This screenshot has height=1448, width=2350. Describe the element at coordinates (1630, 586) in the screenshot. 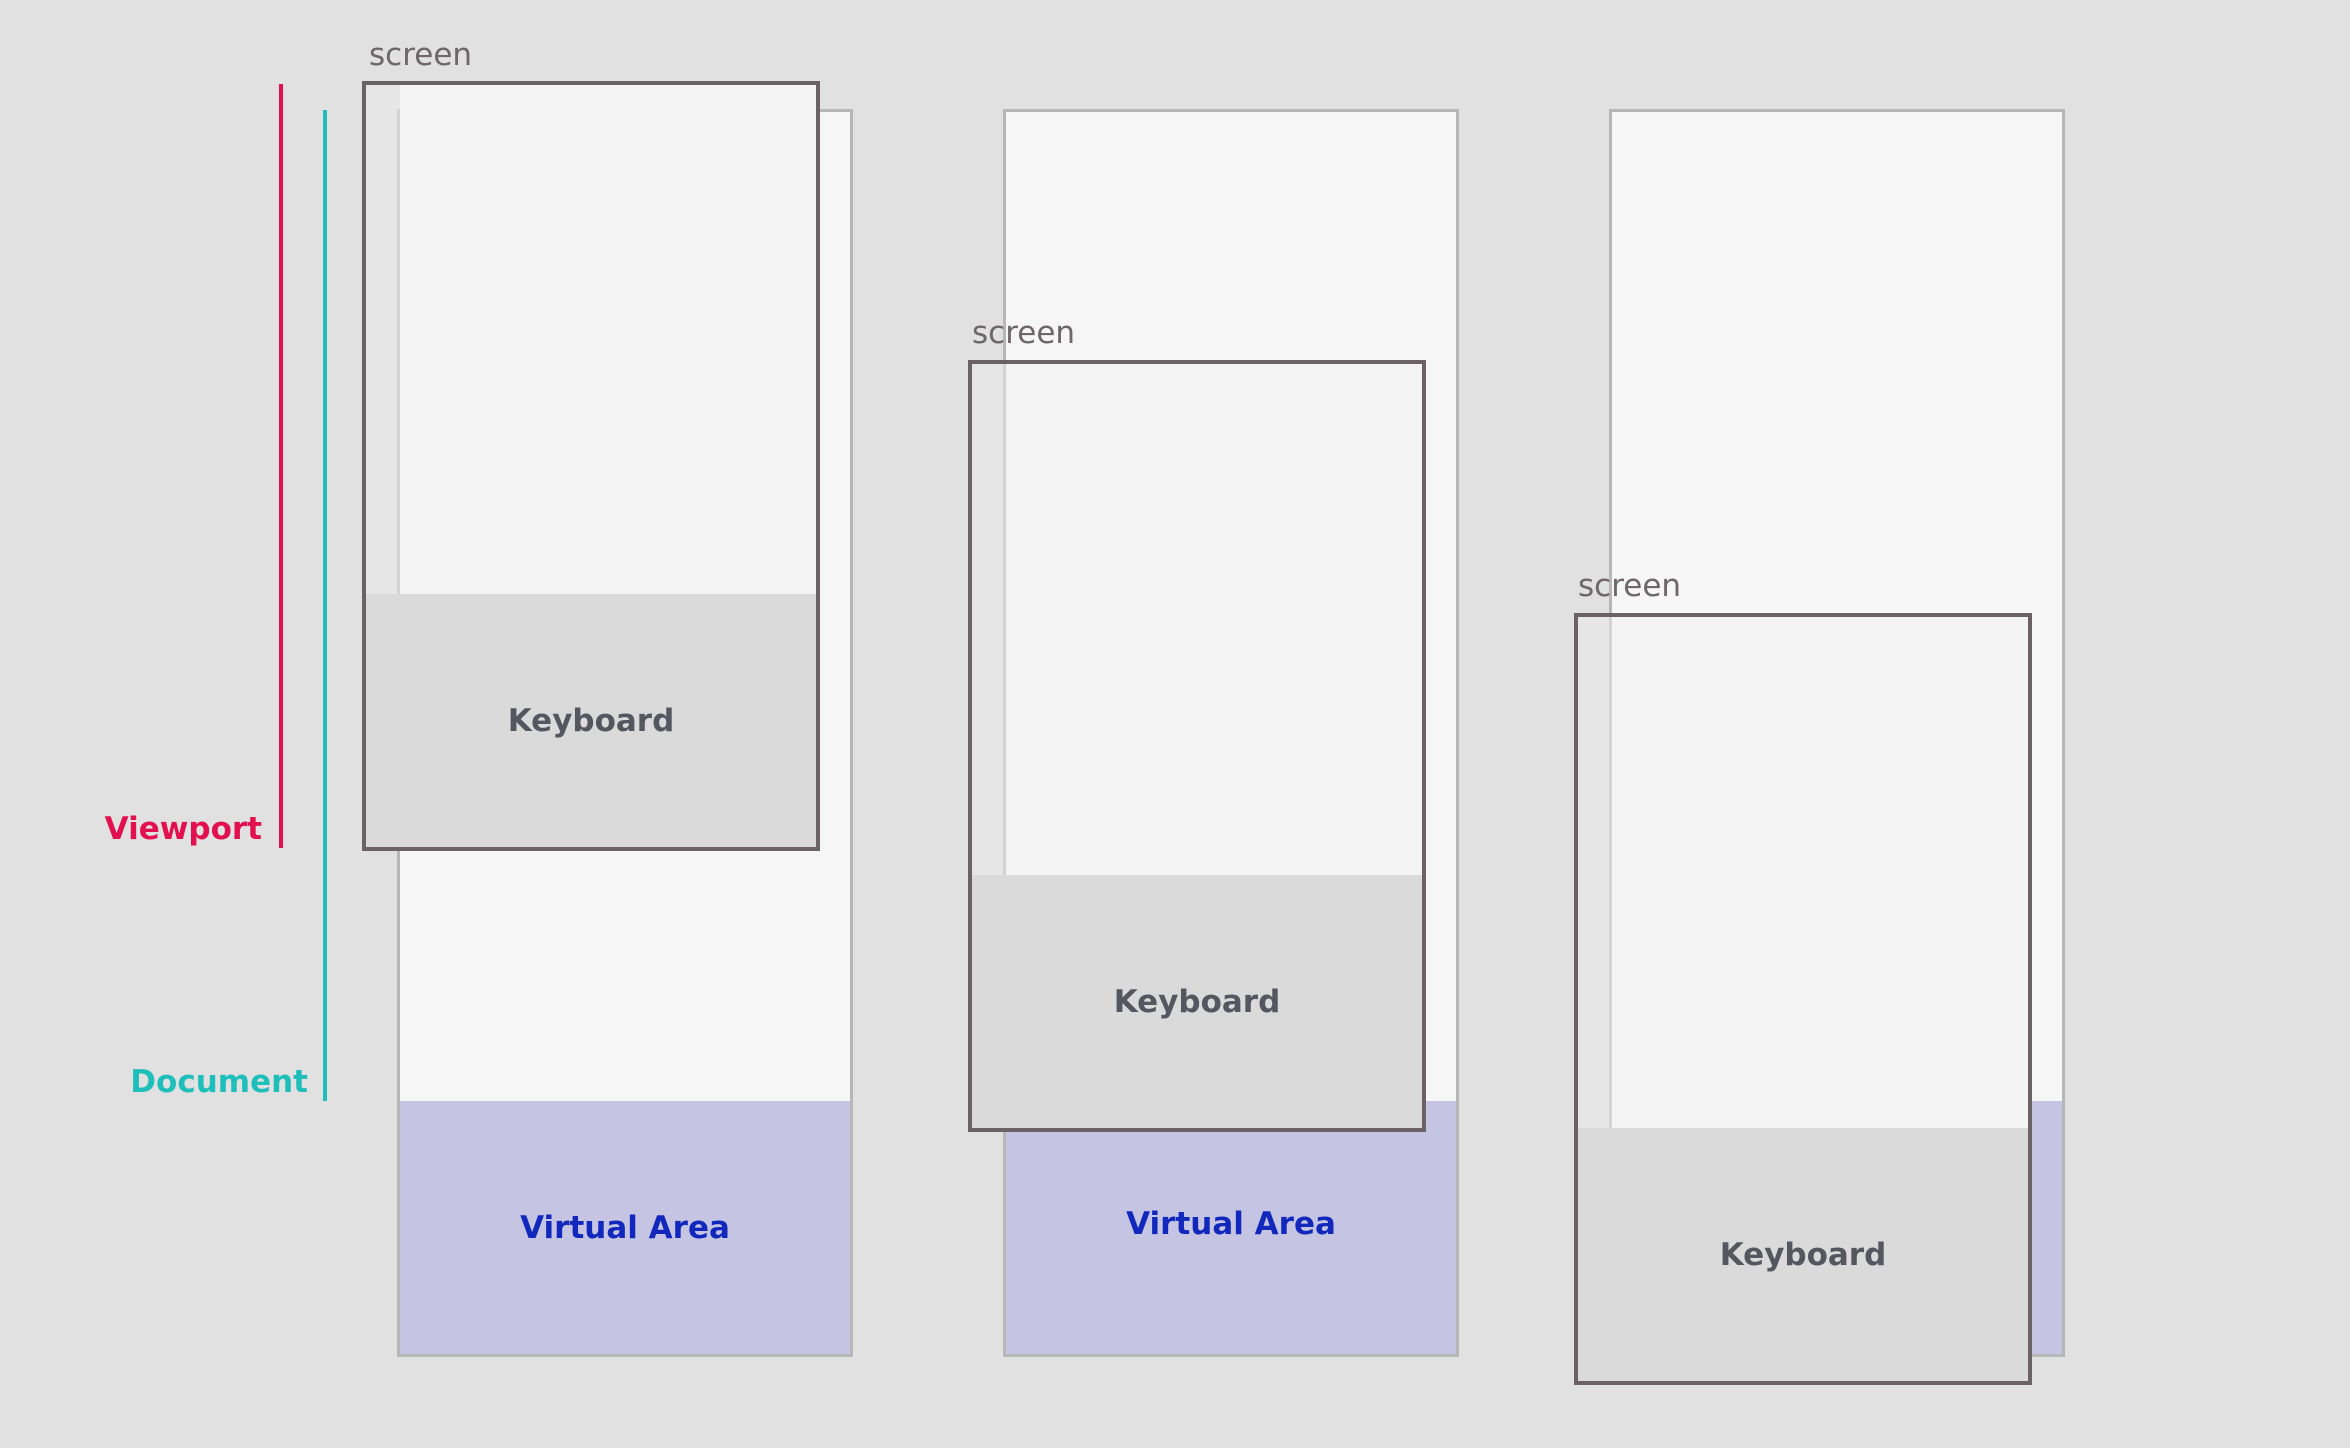

I see `screen-label-3: screen` at that location.